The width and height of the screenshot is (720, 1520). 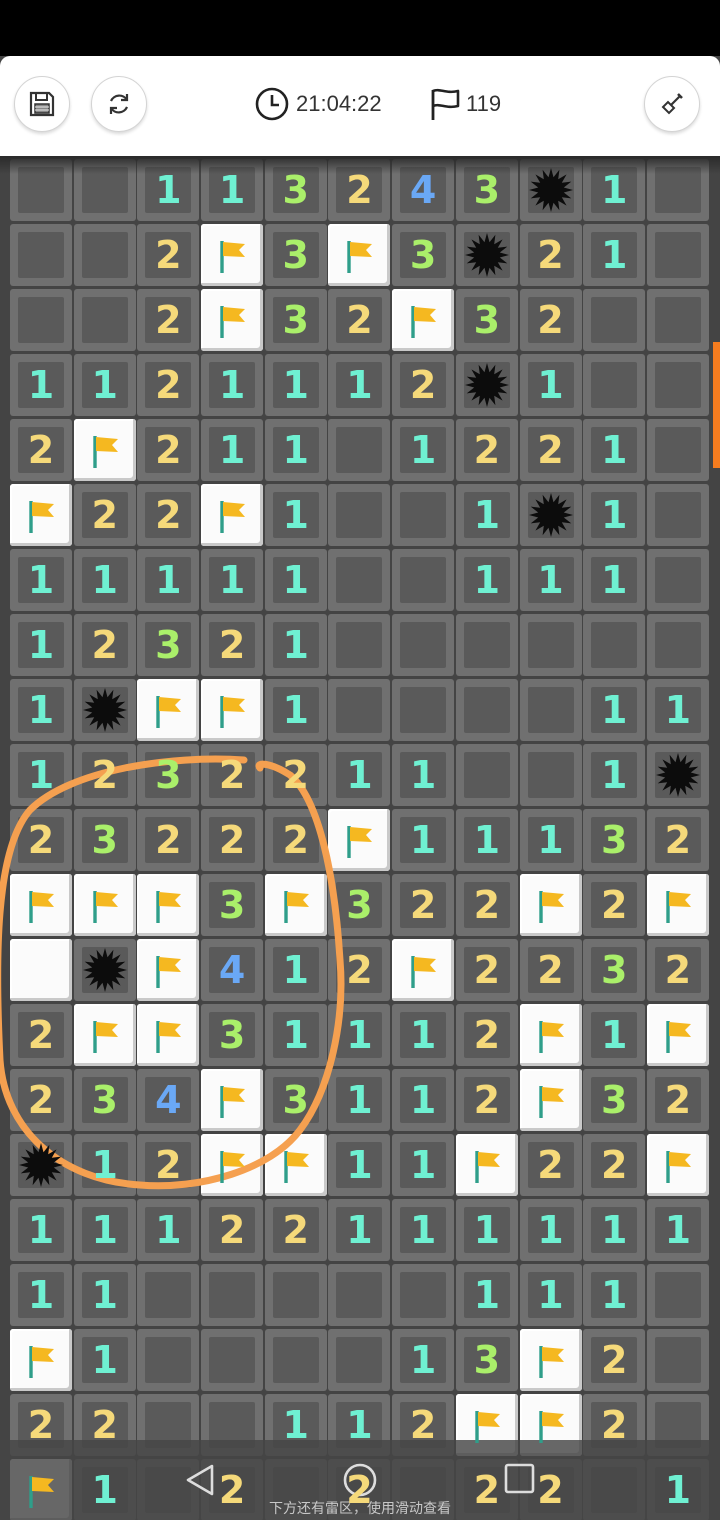 I want to click on raised-cell, so click(x=41, y=970).